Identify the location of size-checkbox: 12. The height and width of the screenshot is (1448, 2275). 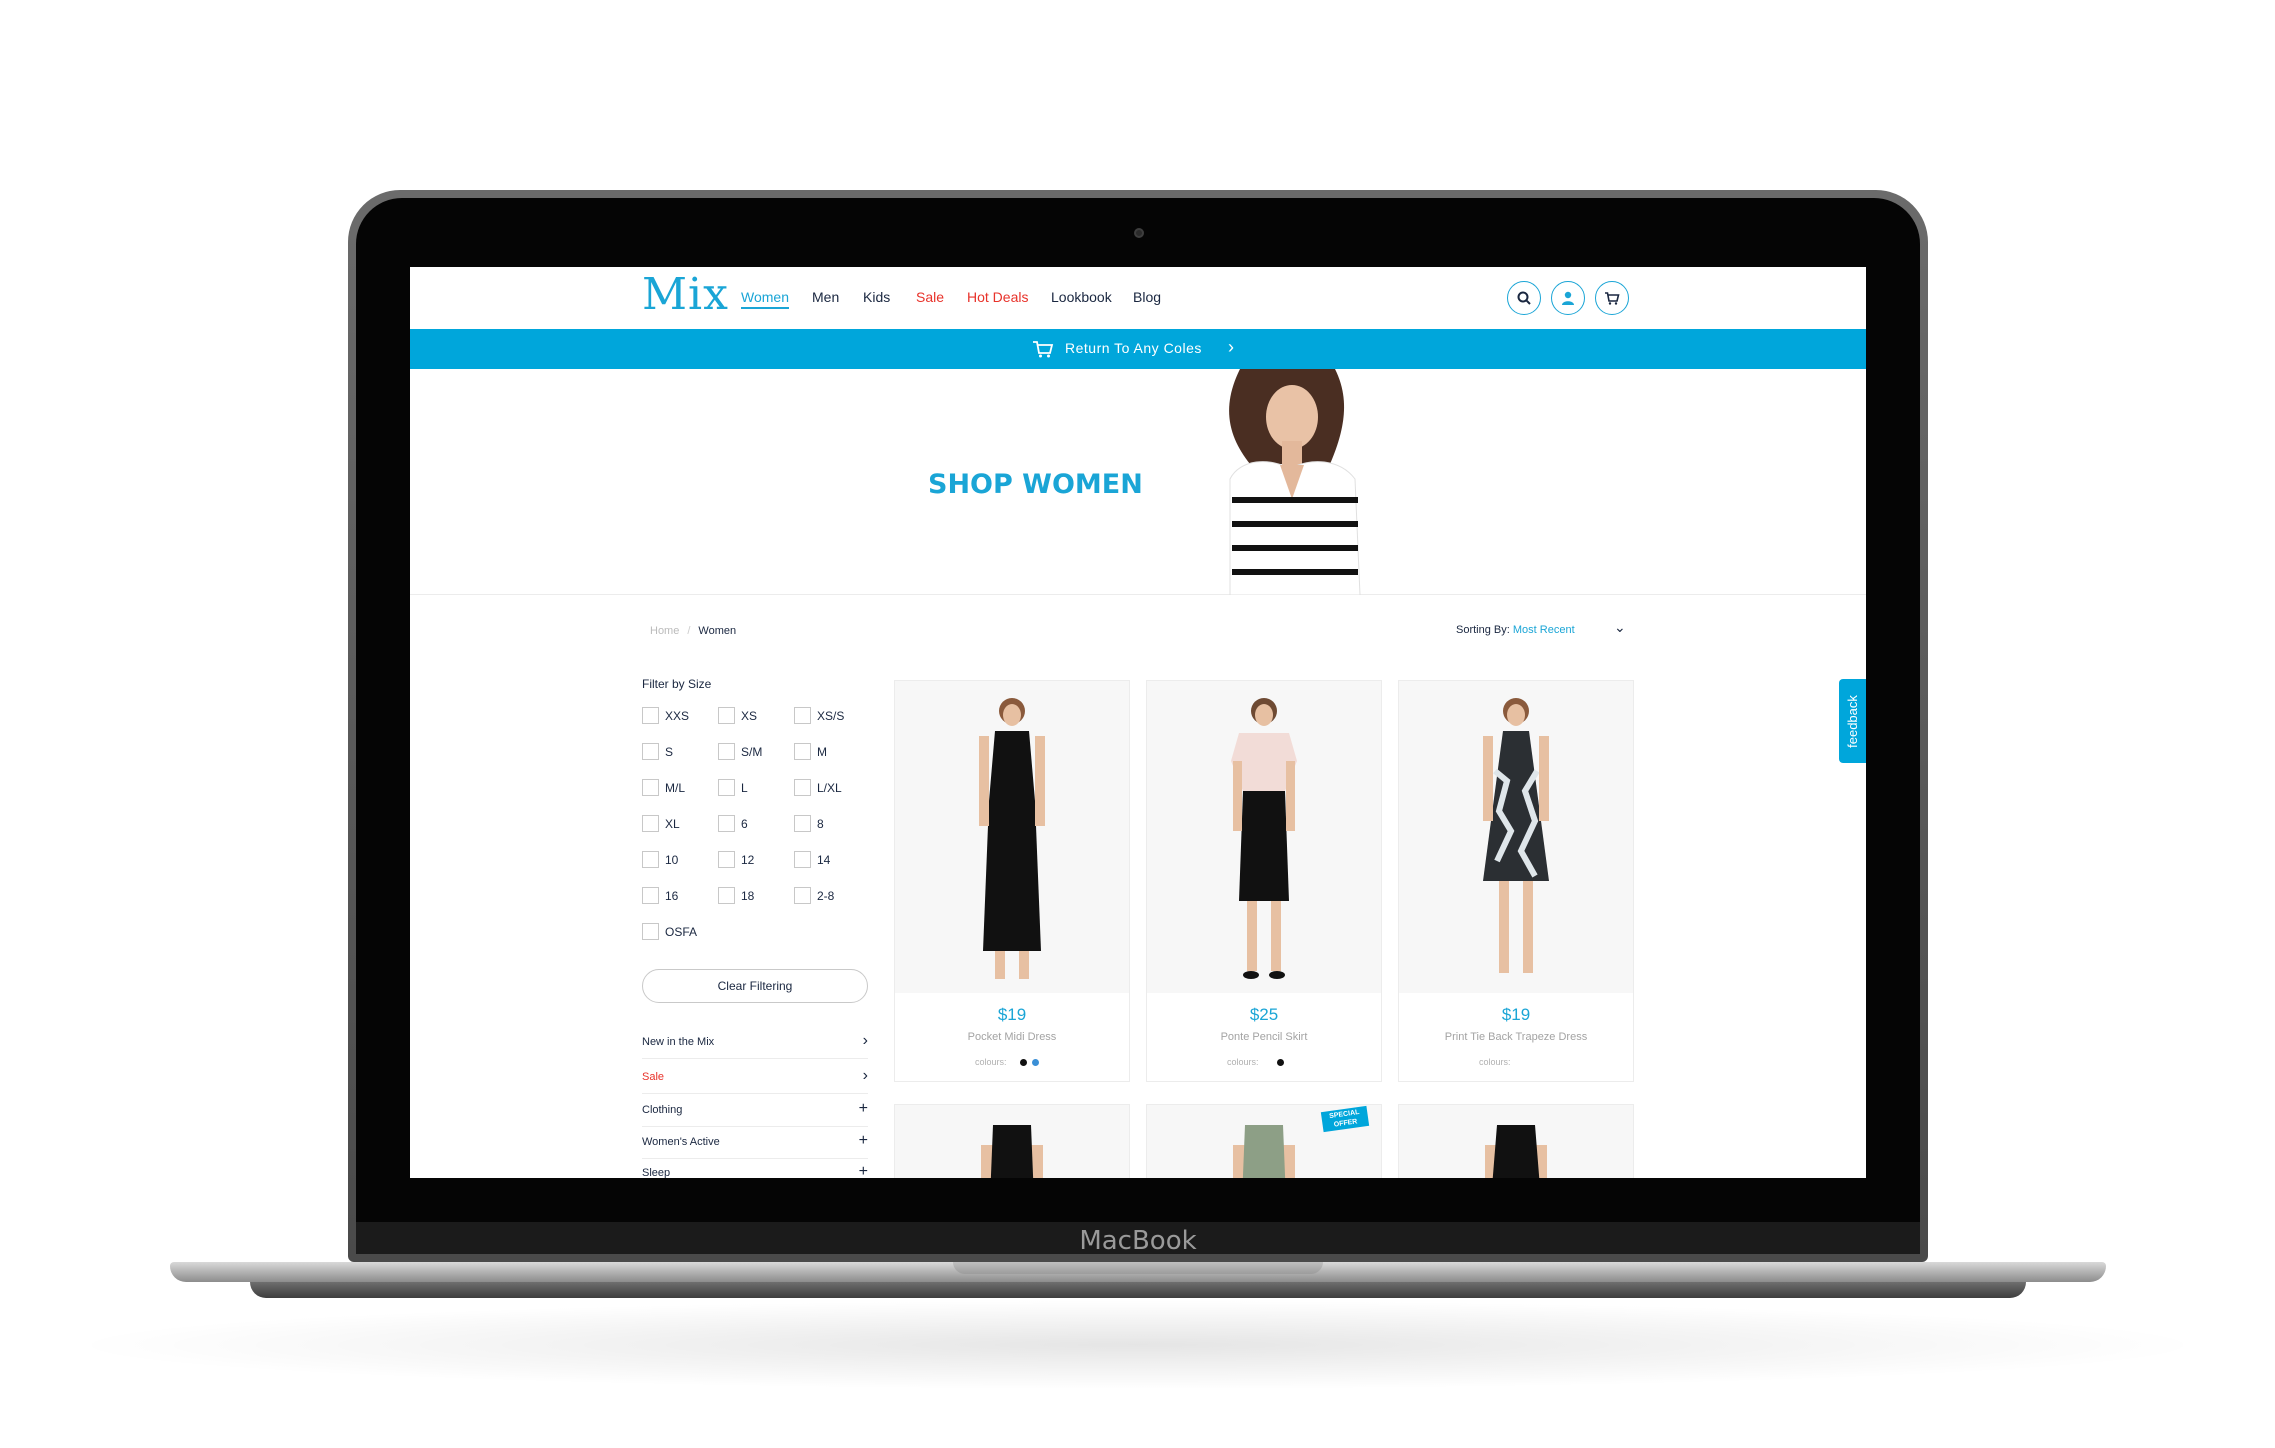
(736, 859).